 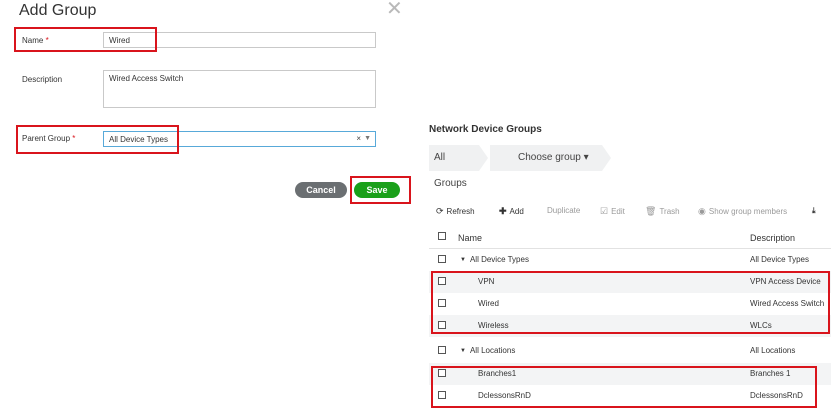 What do you see at coordinates (497, 373) in the screenshot?
I see `row-name: Branches1` at bounding box center [497, 373].